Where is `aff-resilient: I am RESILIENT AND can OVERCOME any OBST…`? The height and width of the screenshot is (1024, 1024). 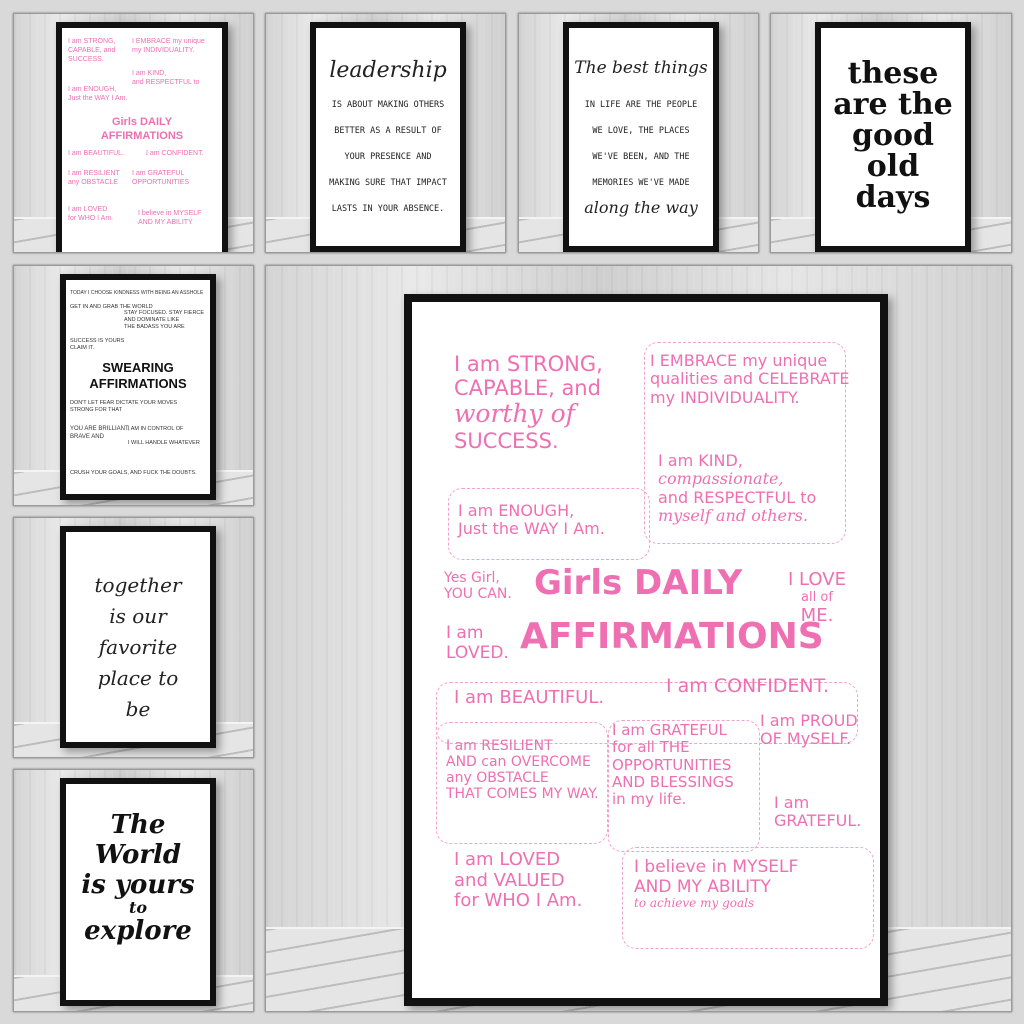 aff-resilient: I am RESILIENT AND can OVERCOME any OBST… is located at coordinates (522, 770).